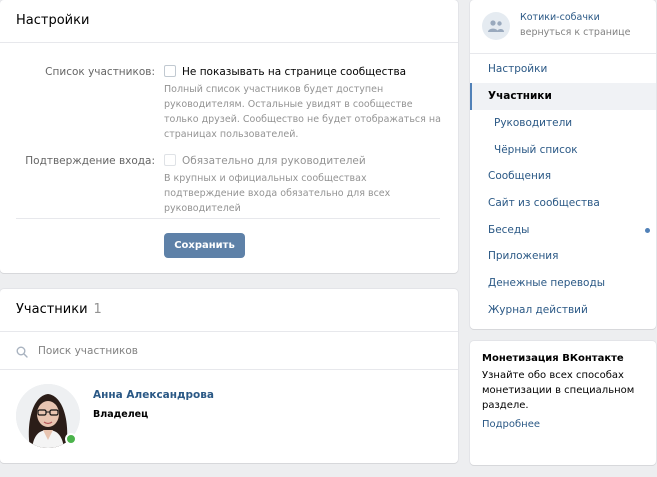 The image size is (657, 477). I want to click on nav-item-transfers: Денежные переводы, so click(563, 283).